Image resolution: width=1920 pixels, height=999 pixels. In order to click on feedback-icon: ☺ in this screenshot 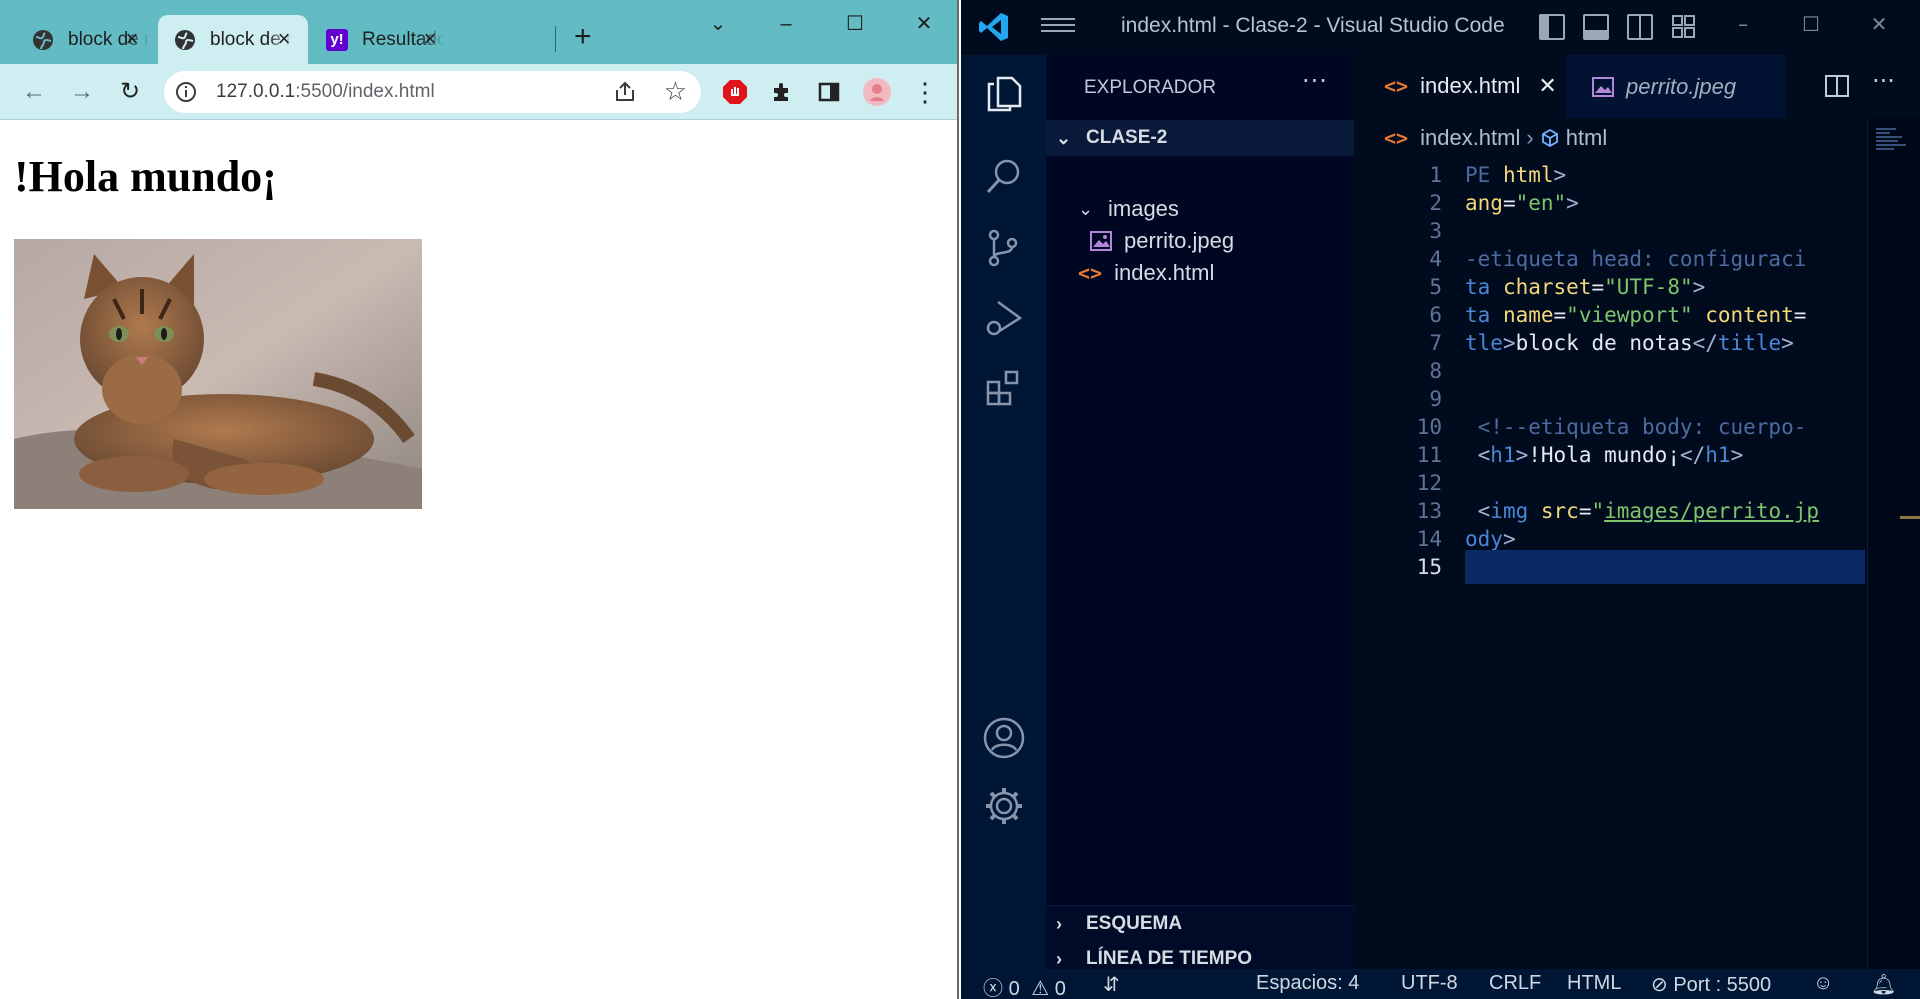, I will do `click(1823, 983)`.